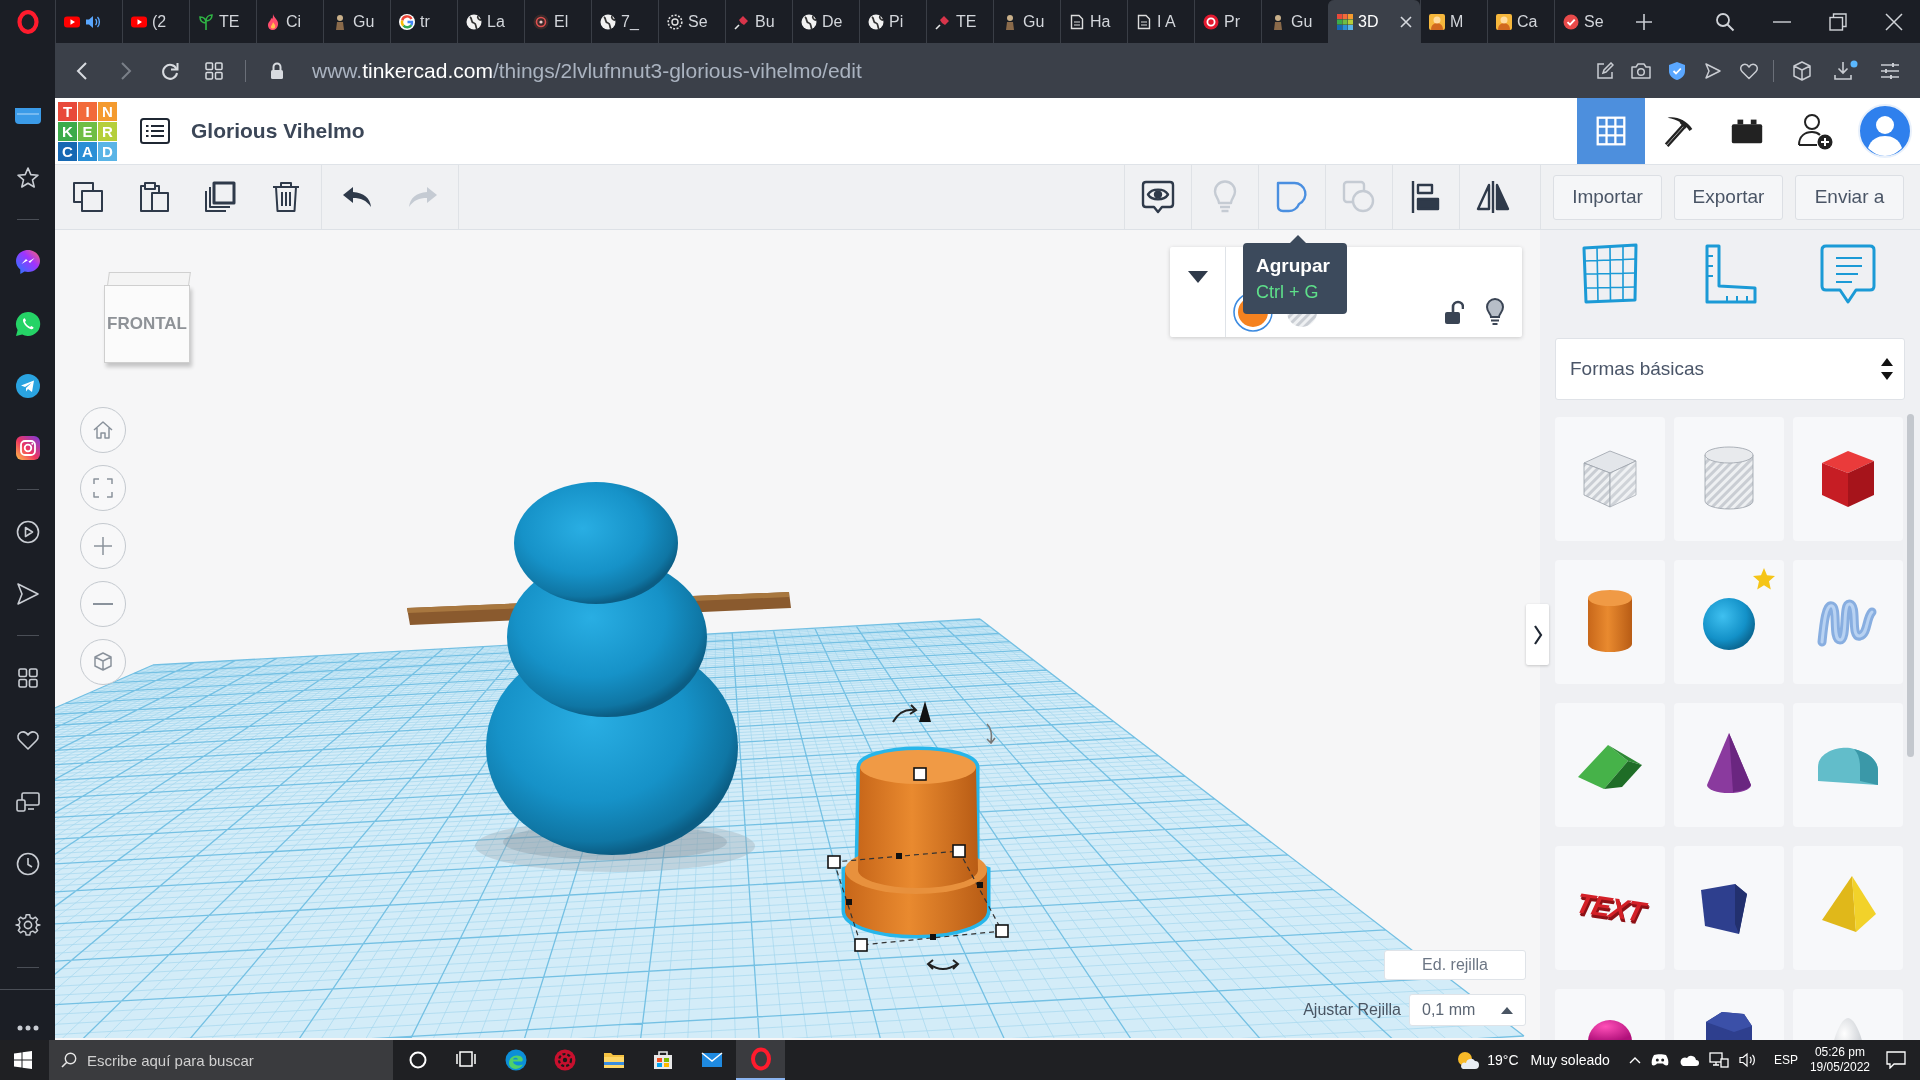  Describe the element at coordinates (1610, 274) in the screenshot. I see `workplane-grid-icon` at that location.